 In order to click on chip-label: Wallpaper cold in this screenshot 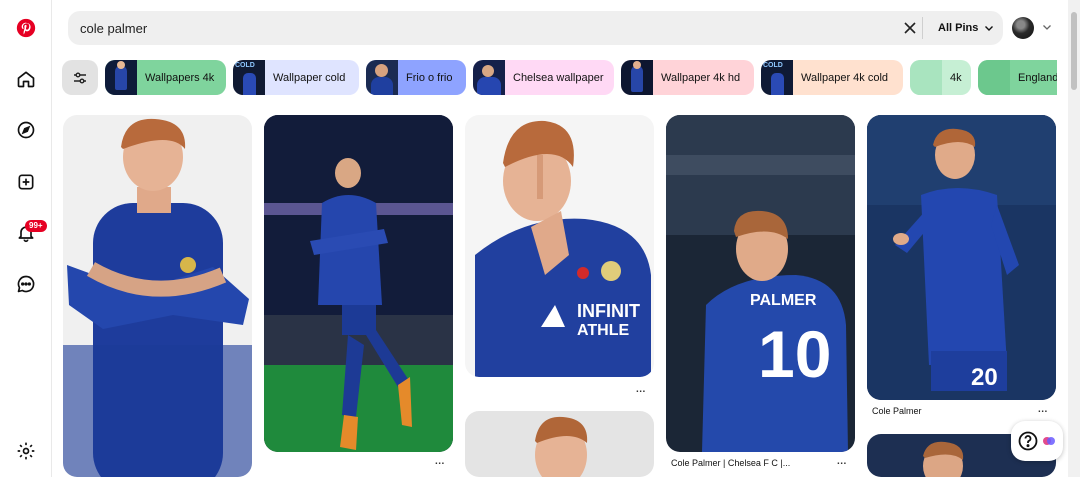, I will do `click(309, 77)`.